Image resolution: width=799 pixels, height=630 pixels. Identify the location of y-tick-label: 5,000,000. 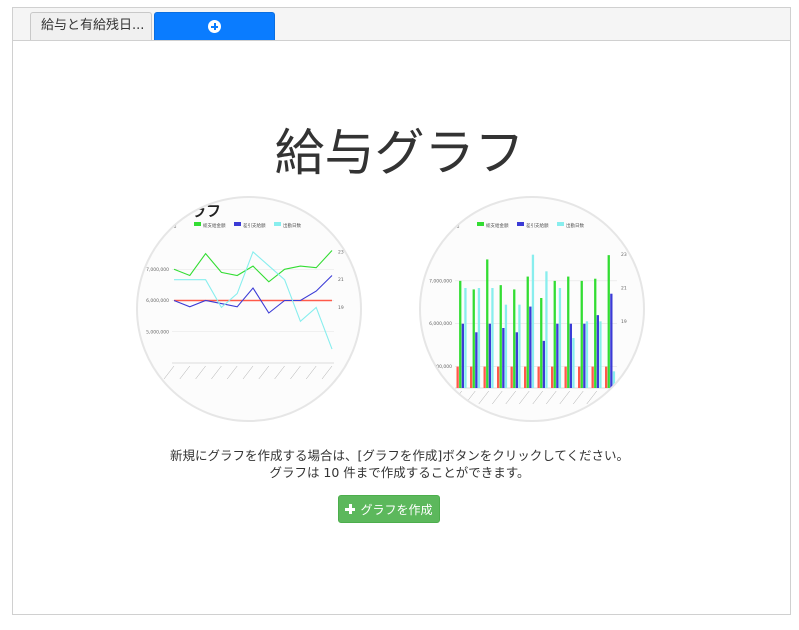
(157, 332).